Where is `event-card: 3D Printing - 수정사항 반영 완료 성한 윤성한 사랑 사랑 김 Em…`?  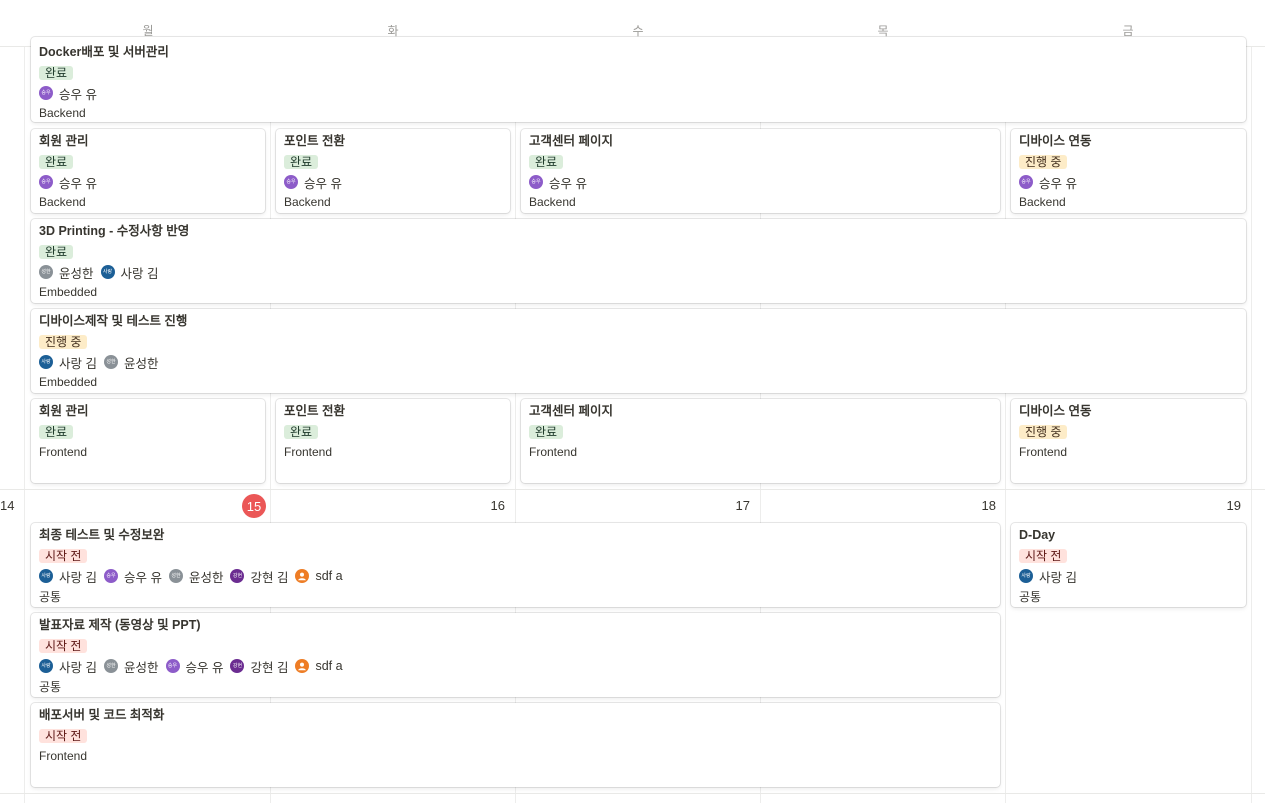
event-card: 3D Printing - 수정사항 반영 완료 성한 윤성한 사랑 사랑 김 Em… is located at coordinates (638, 261).